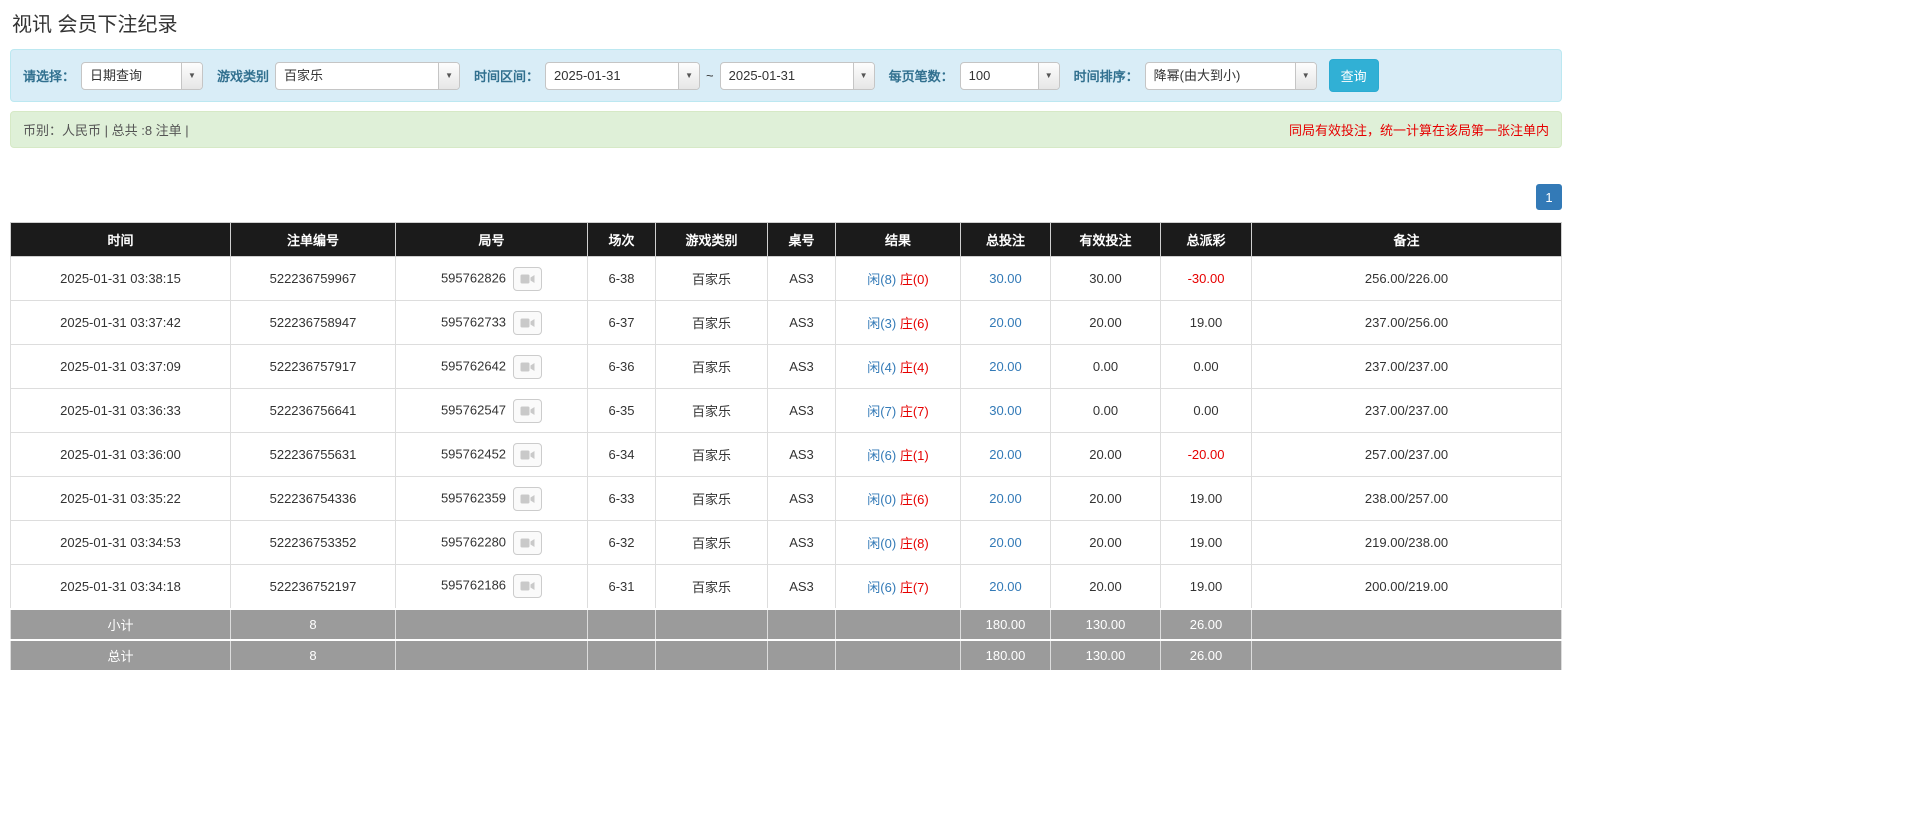  What do you see at coordinates (106, 130) in the screenshot?
I see `currency-total-text: 币别：人民币 | 总共 :8 注单 |` at bounding box center [106, 130].